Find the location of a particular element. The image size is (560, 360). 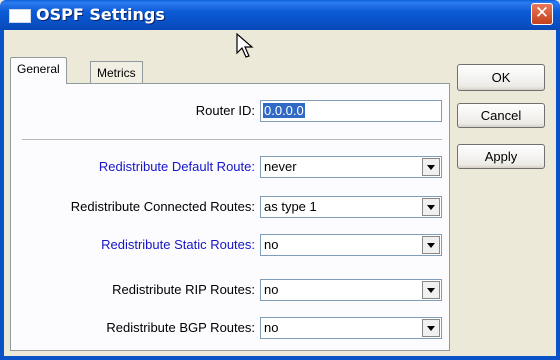

static-routes-select: no is located at coordinates (351, 245).